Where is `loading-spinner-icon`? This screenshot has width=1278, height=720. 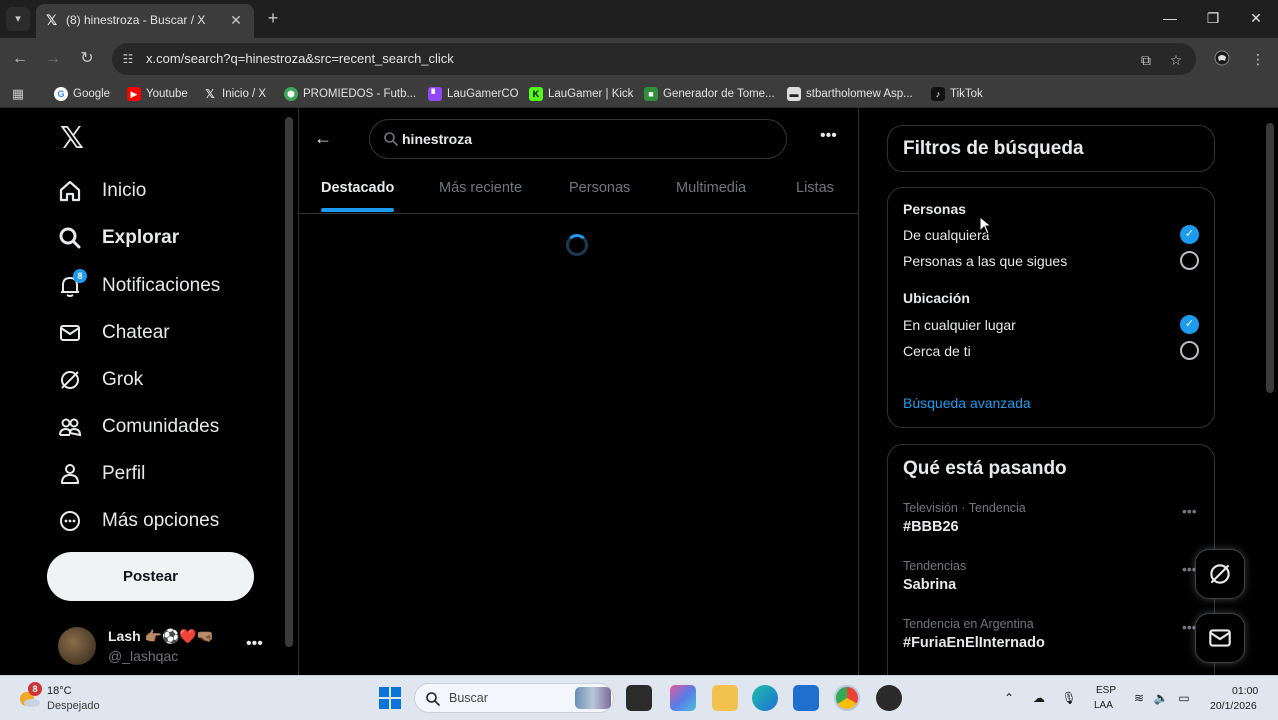 loading-spinner-icon is located at coordinates (577, 245).